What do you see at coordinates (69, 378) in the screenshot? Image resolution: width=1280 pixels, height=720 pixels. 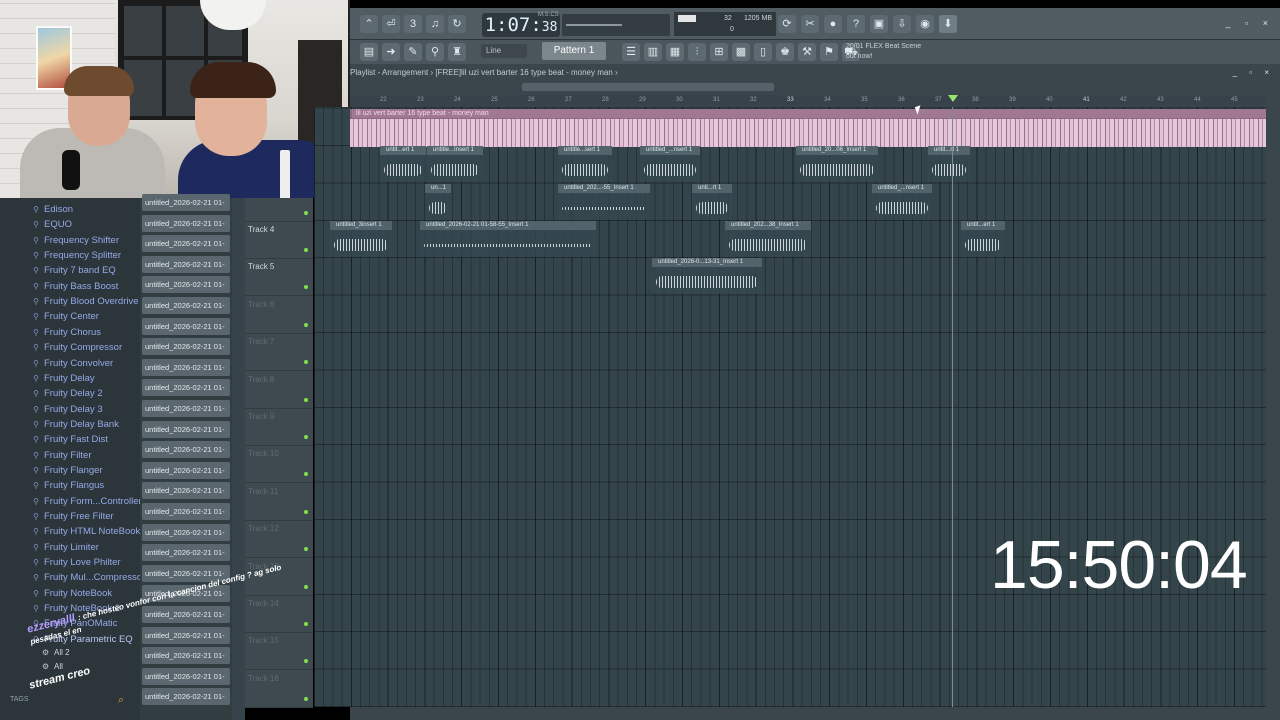 I see `plugin-item: Fruity Delay` at bounding box center [69, 378].